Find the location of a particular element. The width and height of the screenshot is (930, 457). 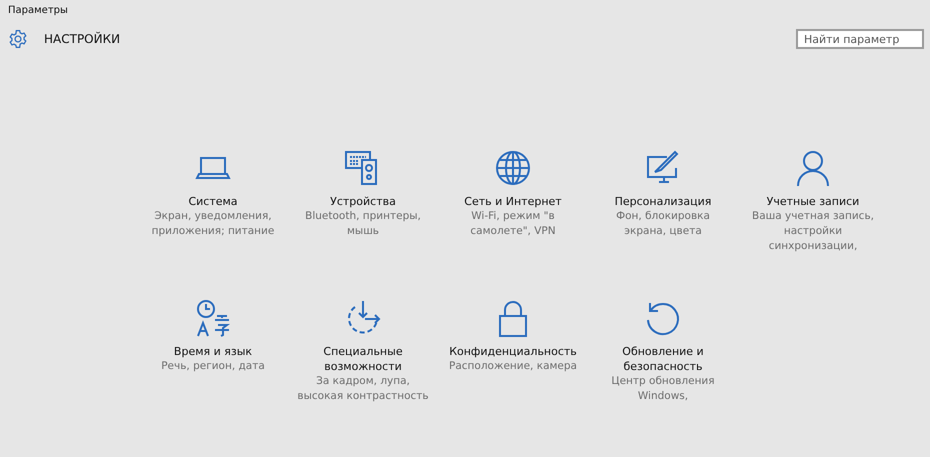

category-description: Центр обновления Windows, is located at coordinates (663, 389).